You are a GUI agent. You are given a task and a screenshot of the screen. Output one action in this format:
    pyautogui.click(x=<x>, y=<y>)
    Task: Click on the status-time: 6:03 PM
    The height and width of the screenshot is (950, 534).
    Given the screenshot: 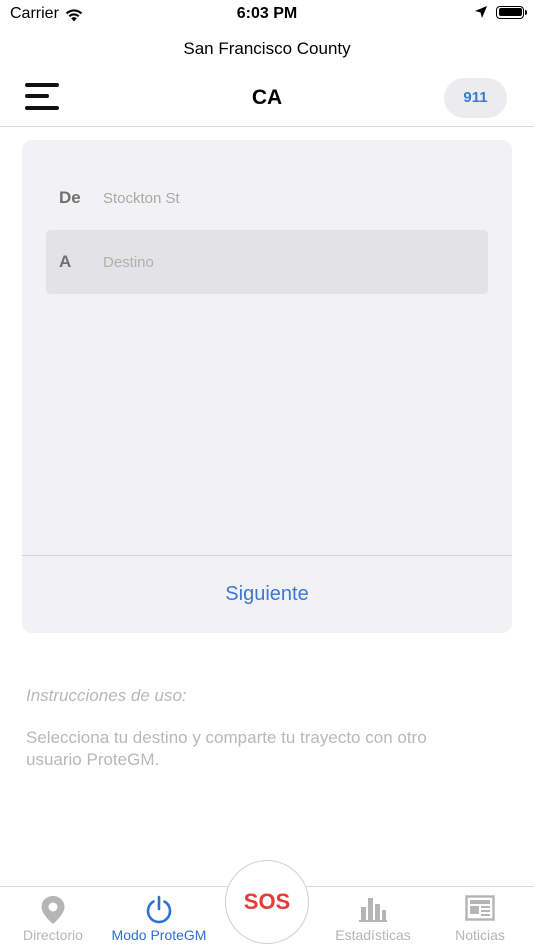 What is the action you would take?
    pyautogui.click(x=267, y=13)
    